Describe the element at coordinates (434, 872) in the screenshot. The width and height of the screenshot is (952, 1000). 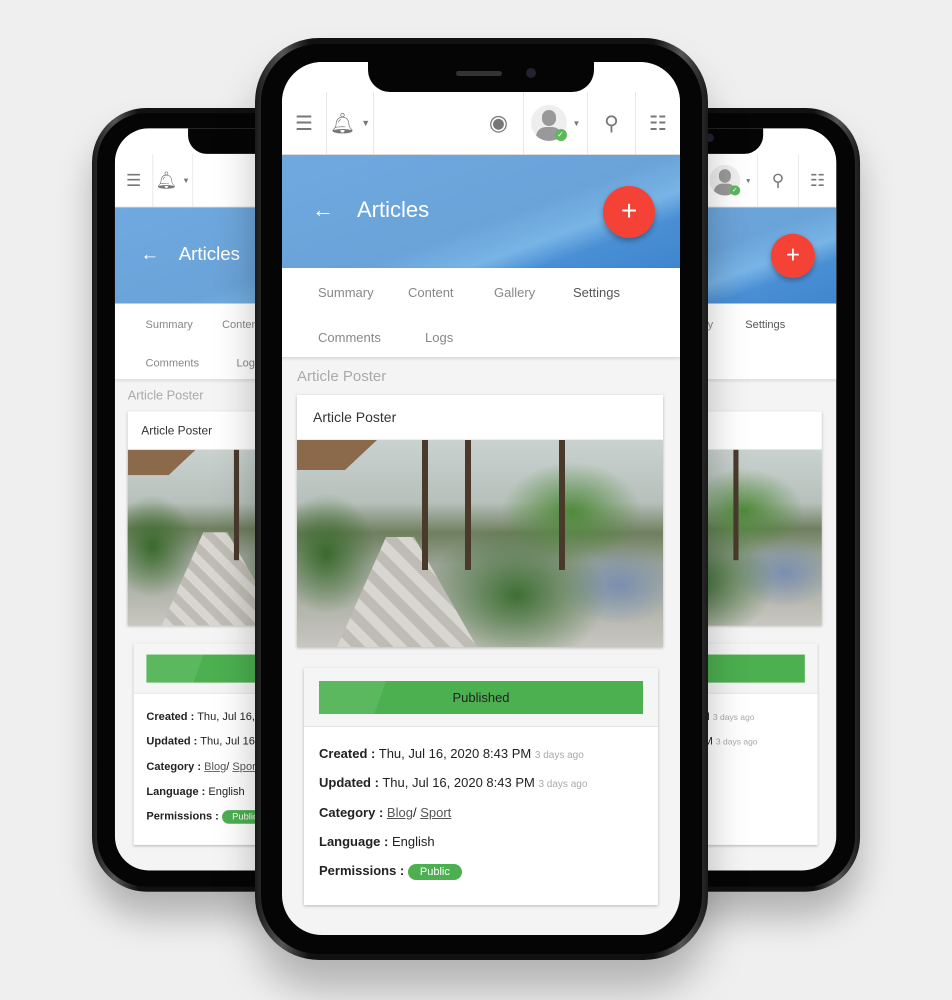
I see `permissions-badge: Public` at that location.